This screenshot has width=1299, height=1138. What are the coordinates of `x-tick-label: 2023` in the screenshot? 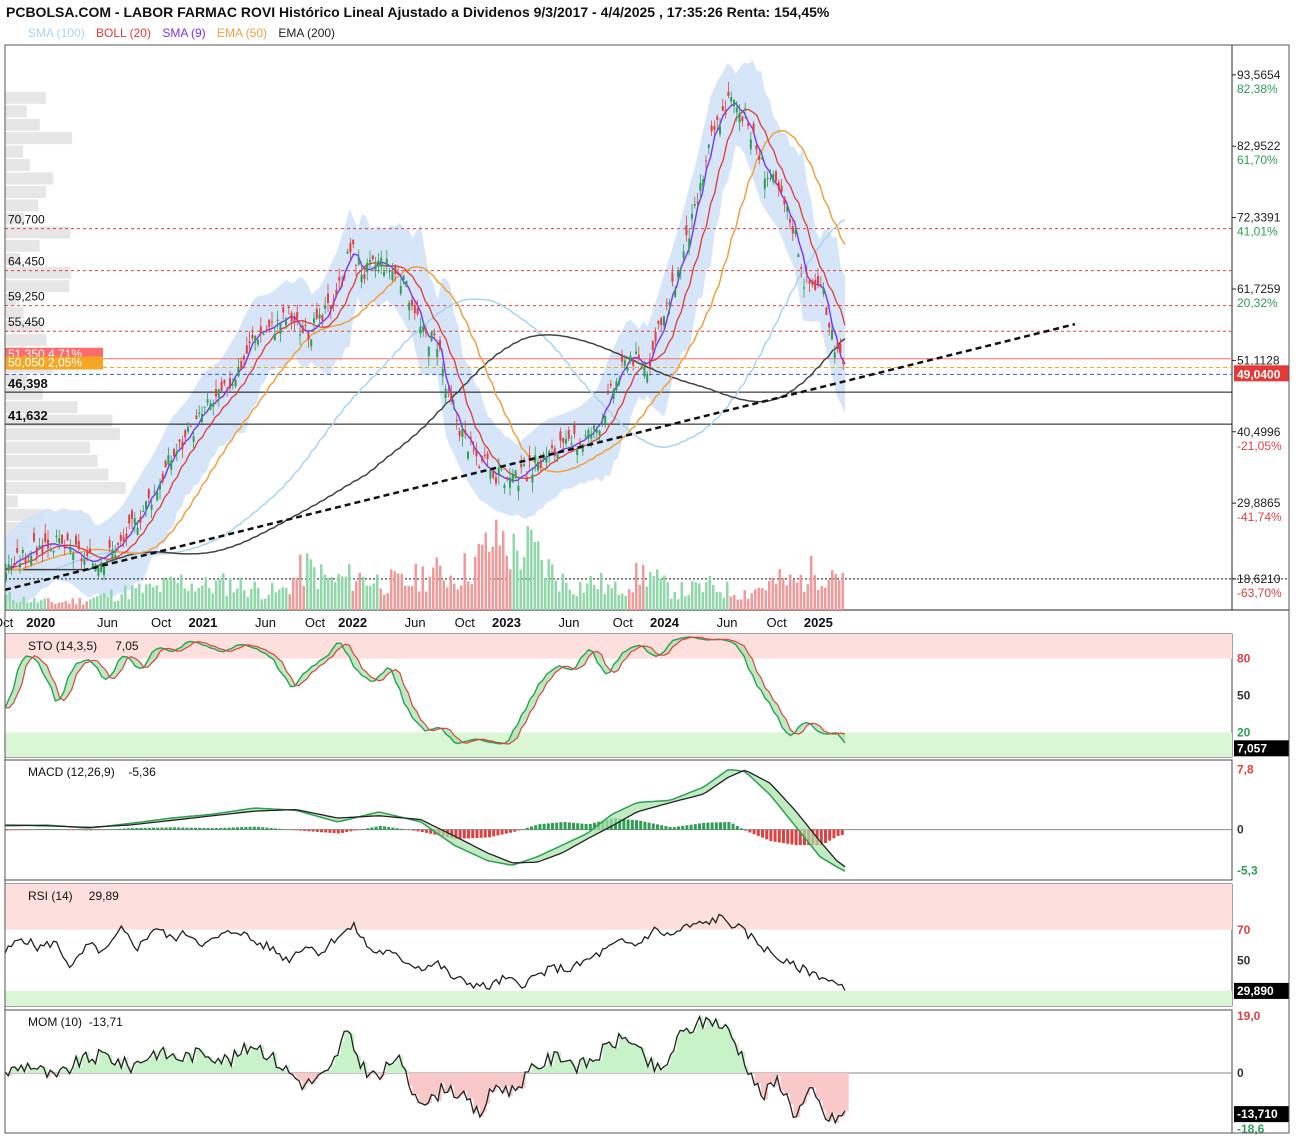 It's located at (506, 622).